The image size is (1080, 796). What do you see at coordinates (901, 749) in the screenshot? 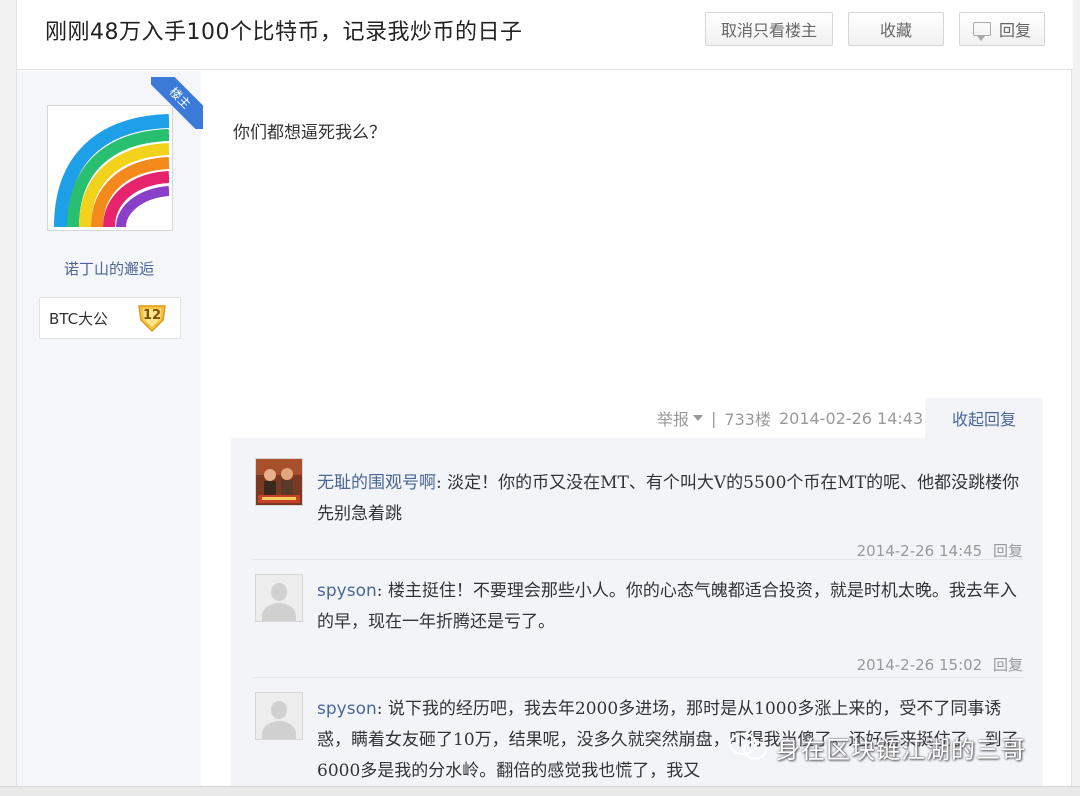
I see `watermark-text: 身在区块链江湖的三哥` at bounding box center [901, 749].